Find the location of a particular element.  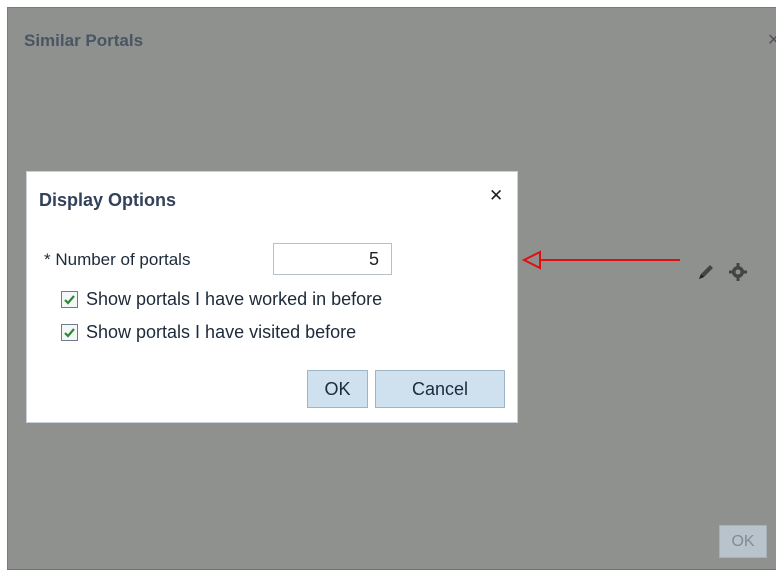

annotation-arrow-icon is located at coordinates (601, 260).